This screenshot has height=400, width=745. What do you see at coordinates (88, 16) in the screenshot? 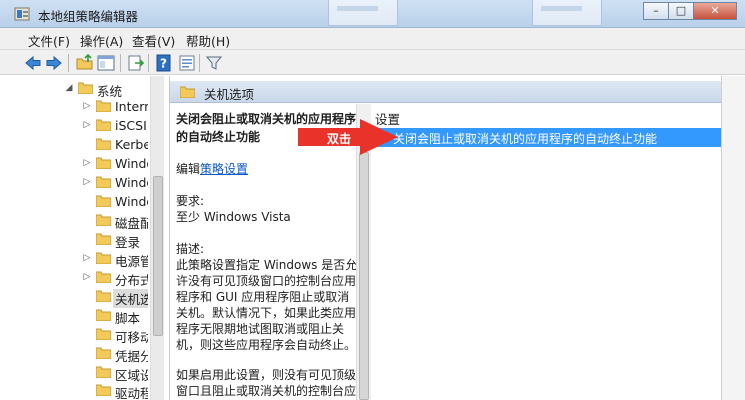
I see `window-title: 本地组策略编辑器` at bounding box center [88, 16].